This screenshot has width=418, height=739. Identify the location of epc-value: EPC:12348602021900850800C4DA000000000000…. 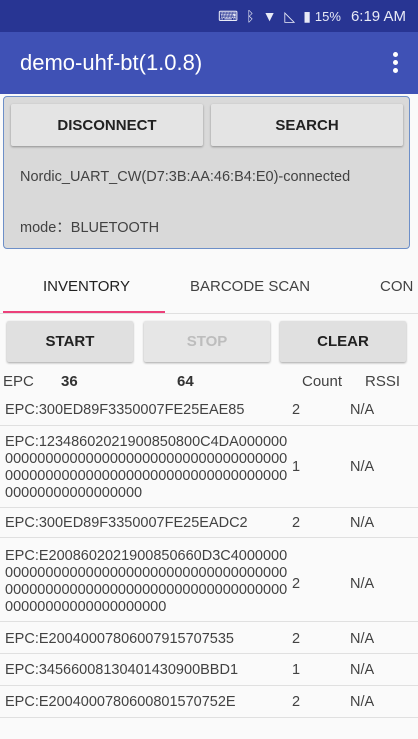
(146, 467).